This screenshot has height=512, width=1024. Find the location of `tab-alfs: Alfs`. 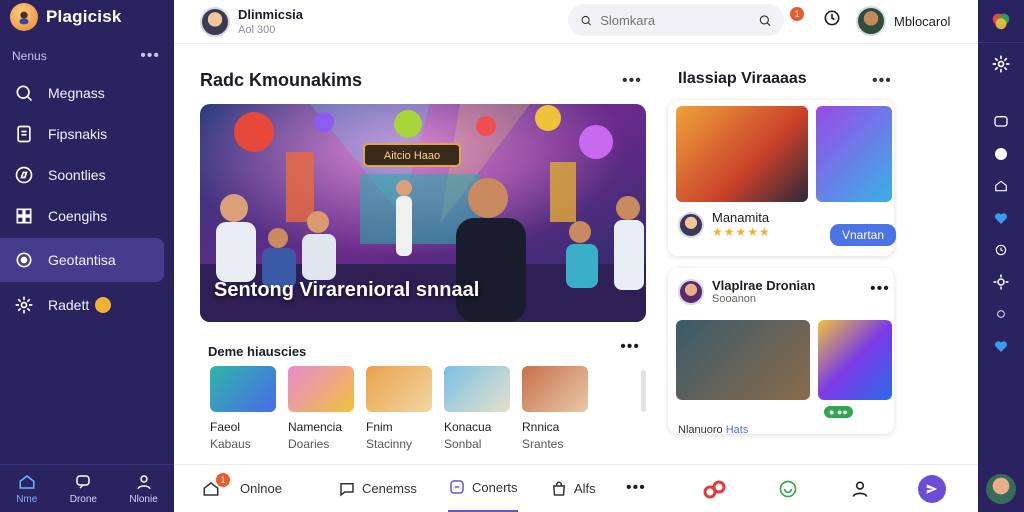

tab-alfs: Alfs is located at coordinates (573, 488).